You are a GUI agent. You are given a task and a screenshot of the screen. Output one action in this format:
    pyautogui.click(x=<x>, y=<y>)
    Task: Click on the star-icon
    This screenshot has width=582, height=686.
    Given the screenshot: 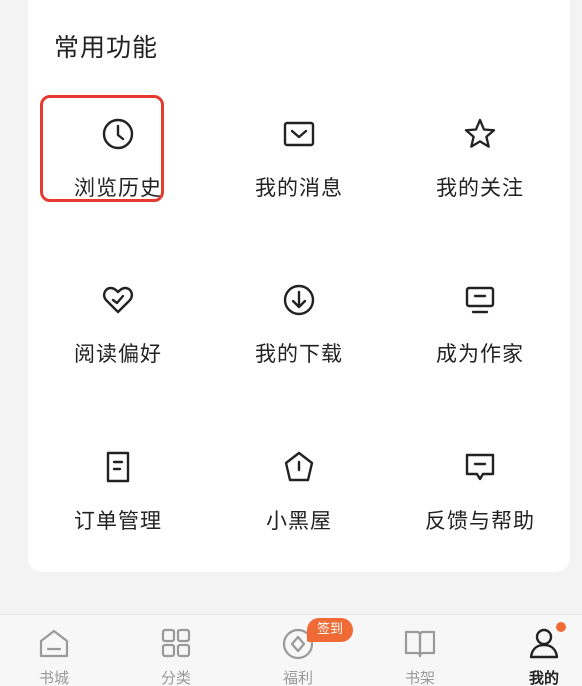 What is the action you would take?
    pyautogui.click(x=480, y=134)
    